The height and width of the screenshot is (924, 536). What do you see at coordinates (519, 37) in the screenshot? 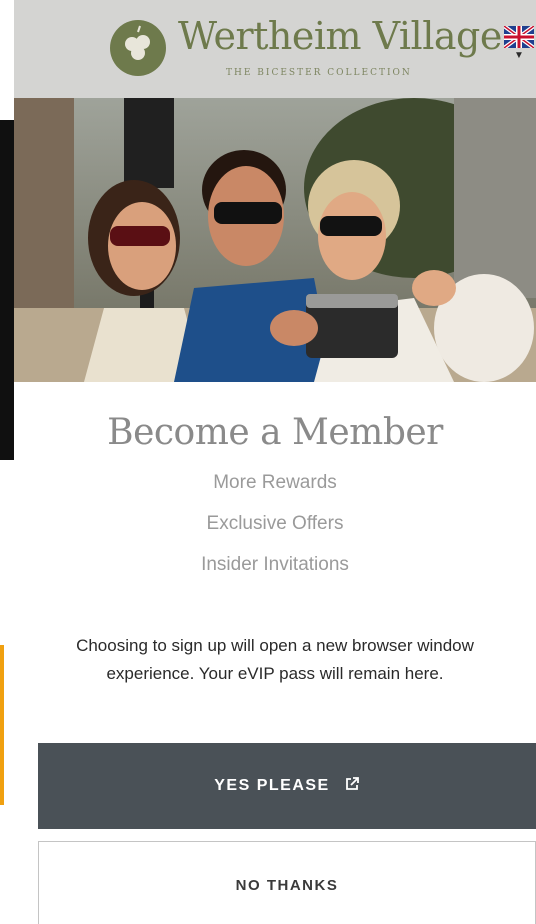
I see `uk-flag-icon` at bounding box center [519, 37].